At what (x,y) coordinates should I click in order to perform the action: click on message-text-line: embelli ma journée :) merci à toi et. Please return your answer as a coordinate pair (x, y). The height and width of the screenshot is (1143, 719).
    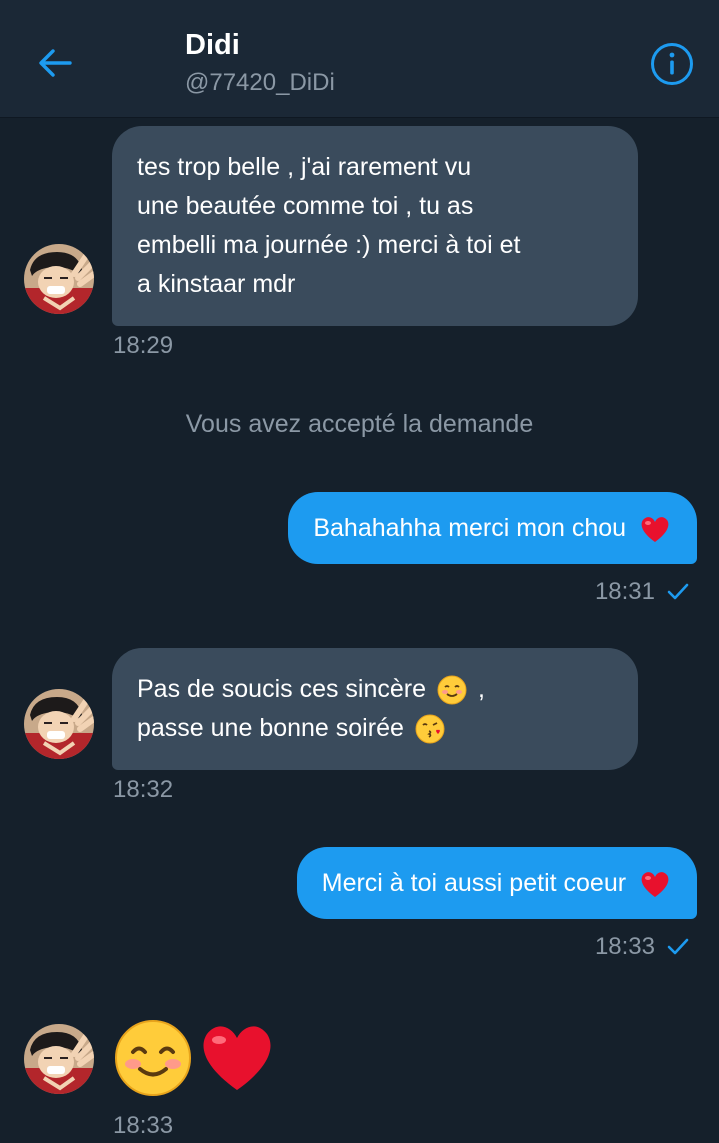
    Looking at the image, I should click on (329, 245).